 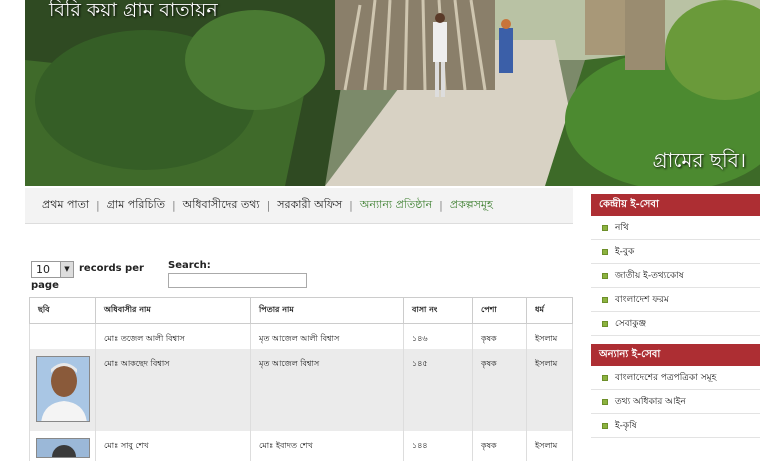 I want to click on sidebar-item-nothi: নথি, so click(x=675, y=228).